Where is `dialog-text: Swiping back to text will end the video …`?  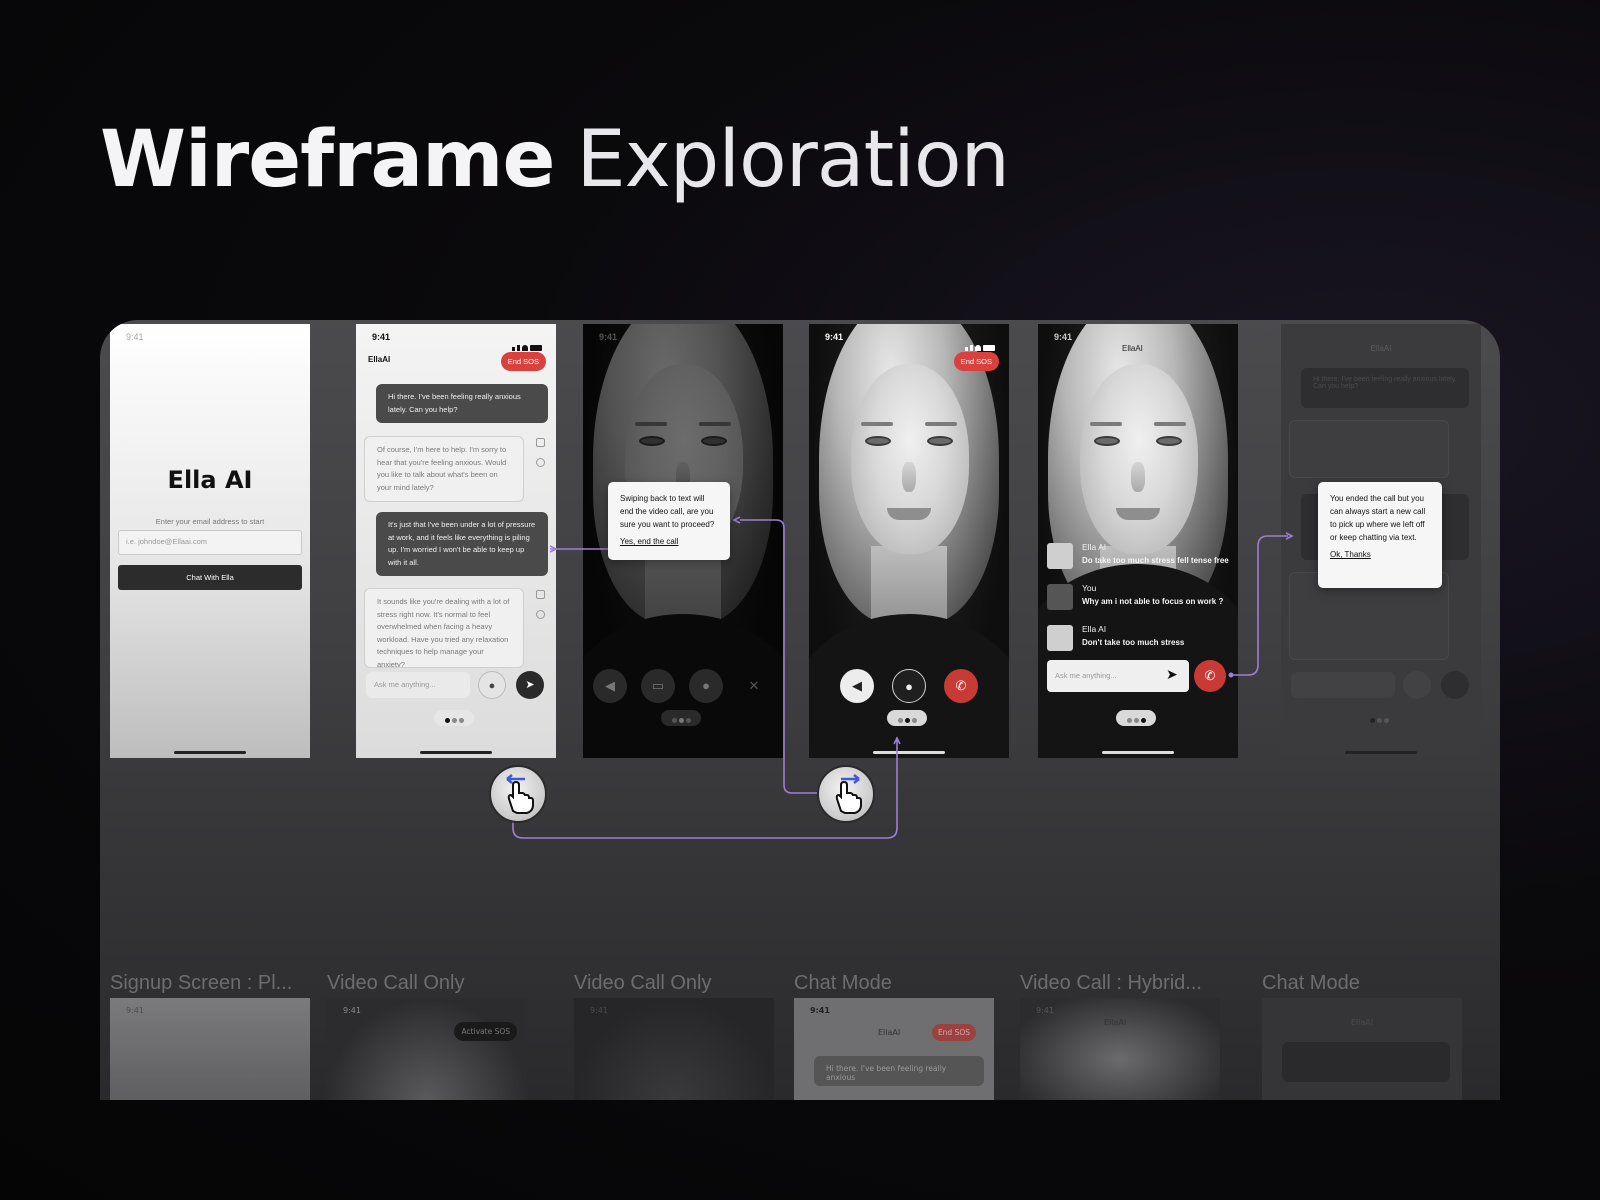 dialog-text: Swiping back to text will end the video … is located at coordinates (667, 511).